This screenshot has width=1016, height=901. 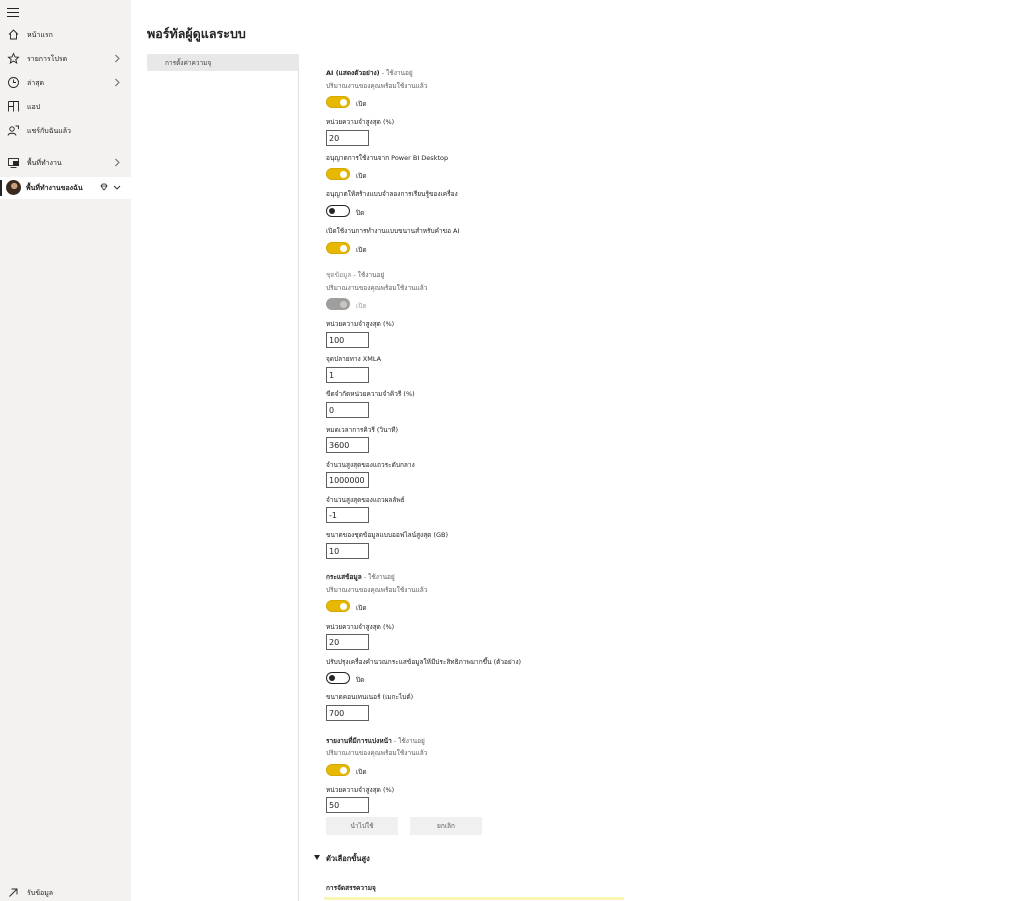 What do you see at coordinates (360, 627) in the screenshot?
I see `dataflows-max-memory-label: หน่วยความจำสูงสุด (%)` at bounding box center [360, 627].